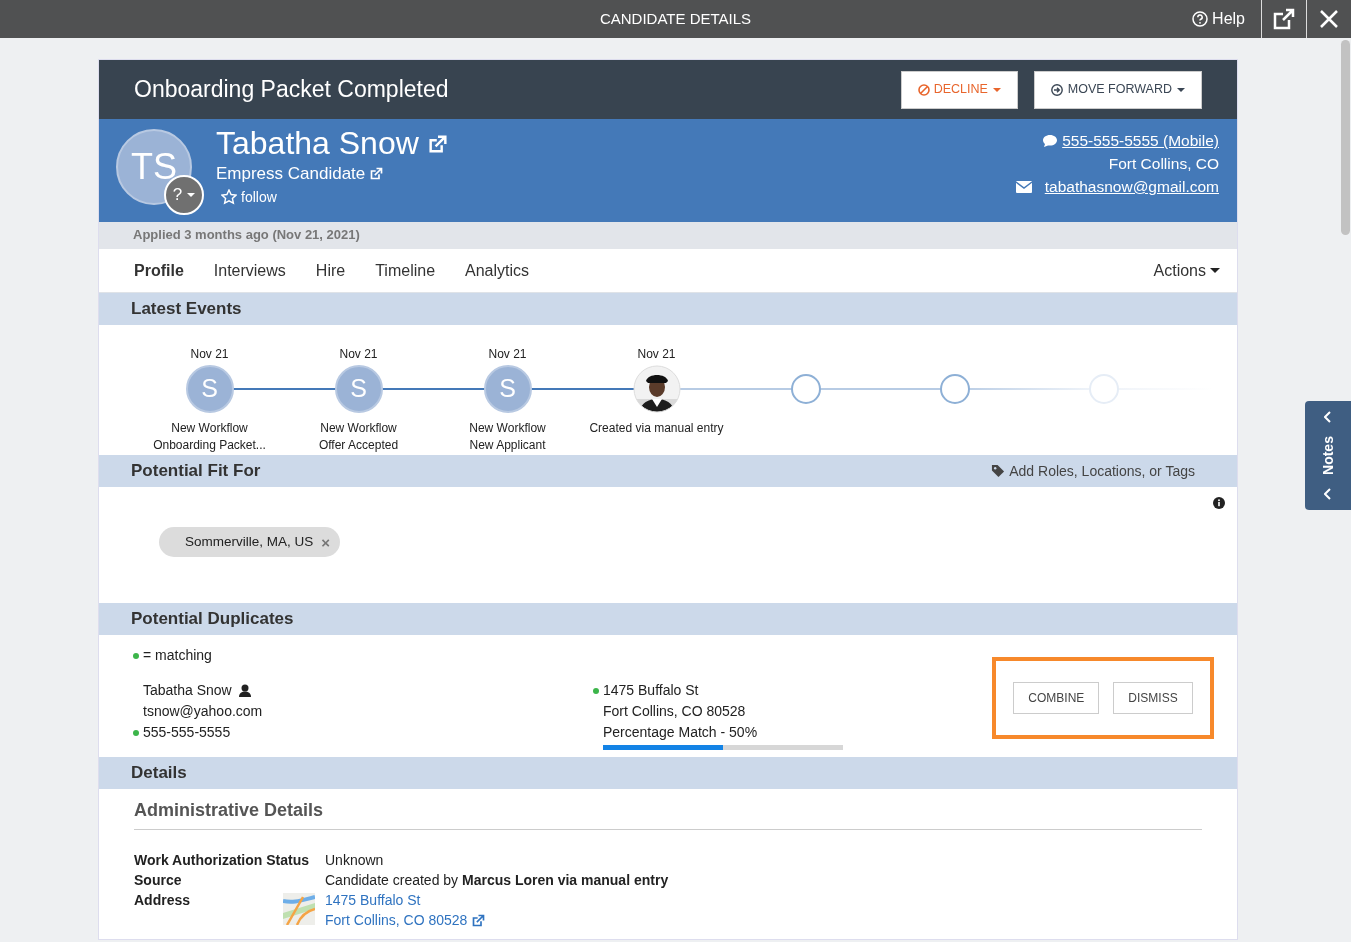 The width and height of the screenshot is (1351, 942). What do you see at coordinates (158, 880) in the screenshot?
I see `detail-label: Source` at bounding box center [158, 880].